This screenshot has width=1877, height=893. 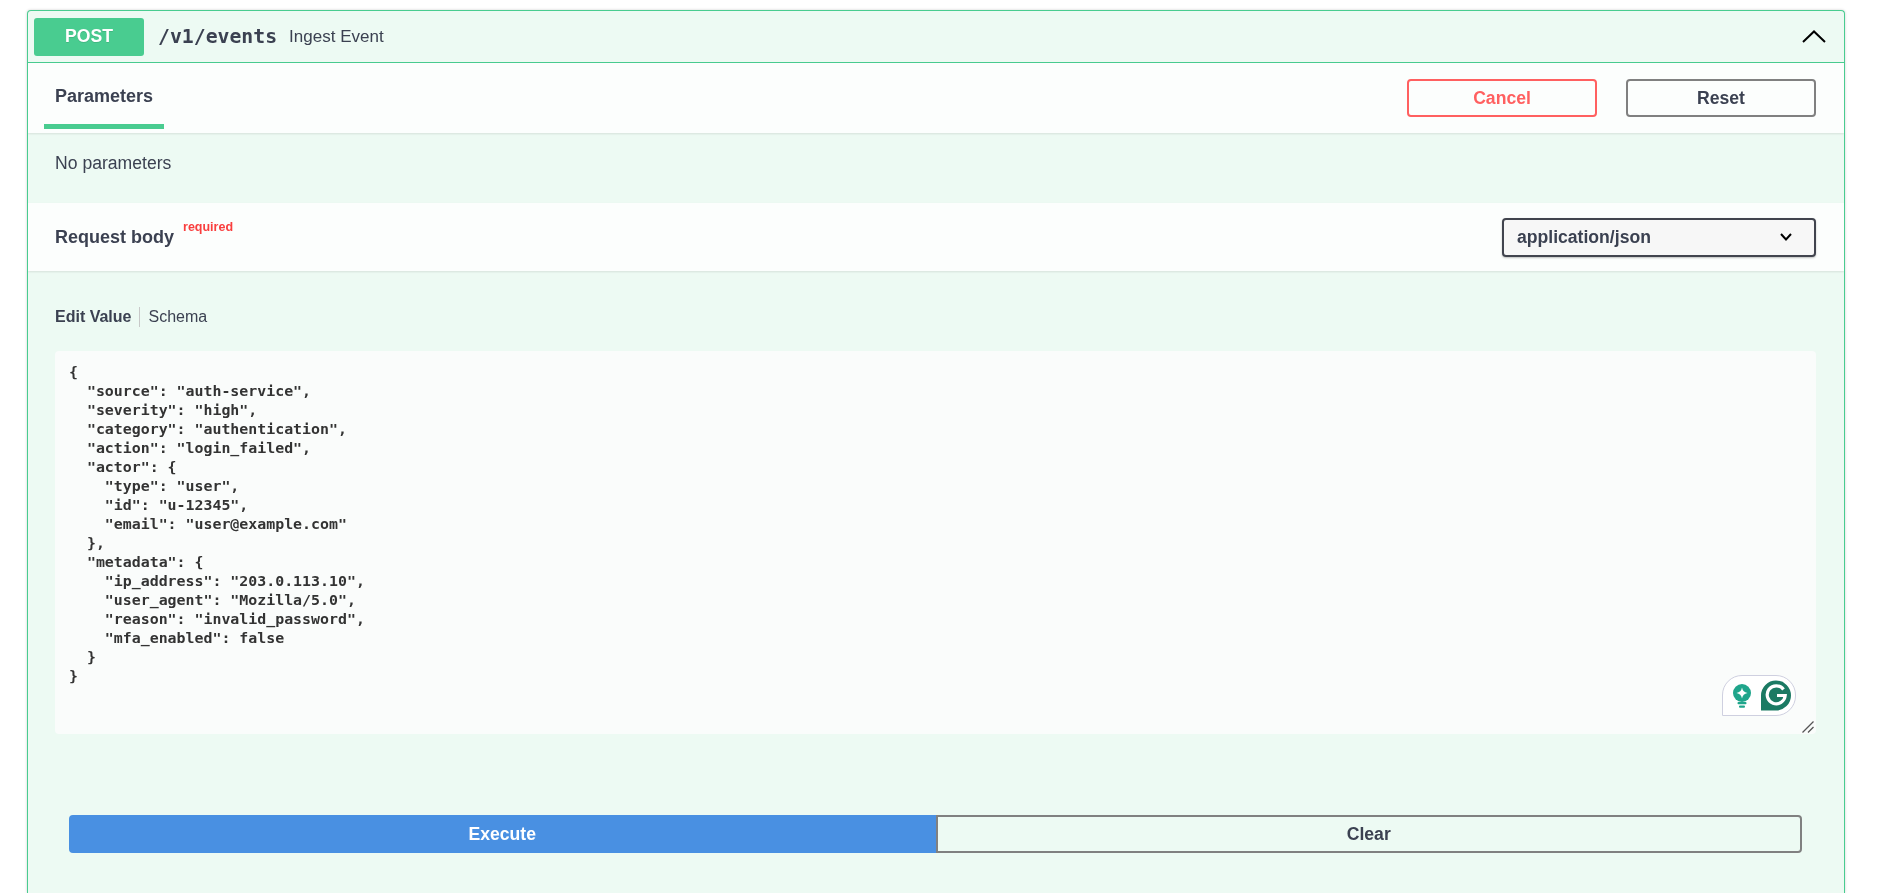 I want to click on endpoint-summary: Ingest Event, so click(x=336, y=36).